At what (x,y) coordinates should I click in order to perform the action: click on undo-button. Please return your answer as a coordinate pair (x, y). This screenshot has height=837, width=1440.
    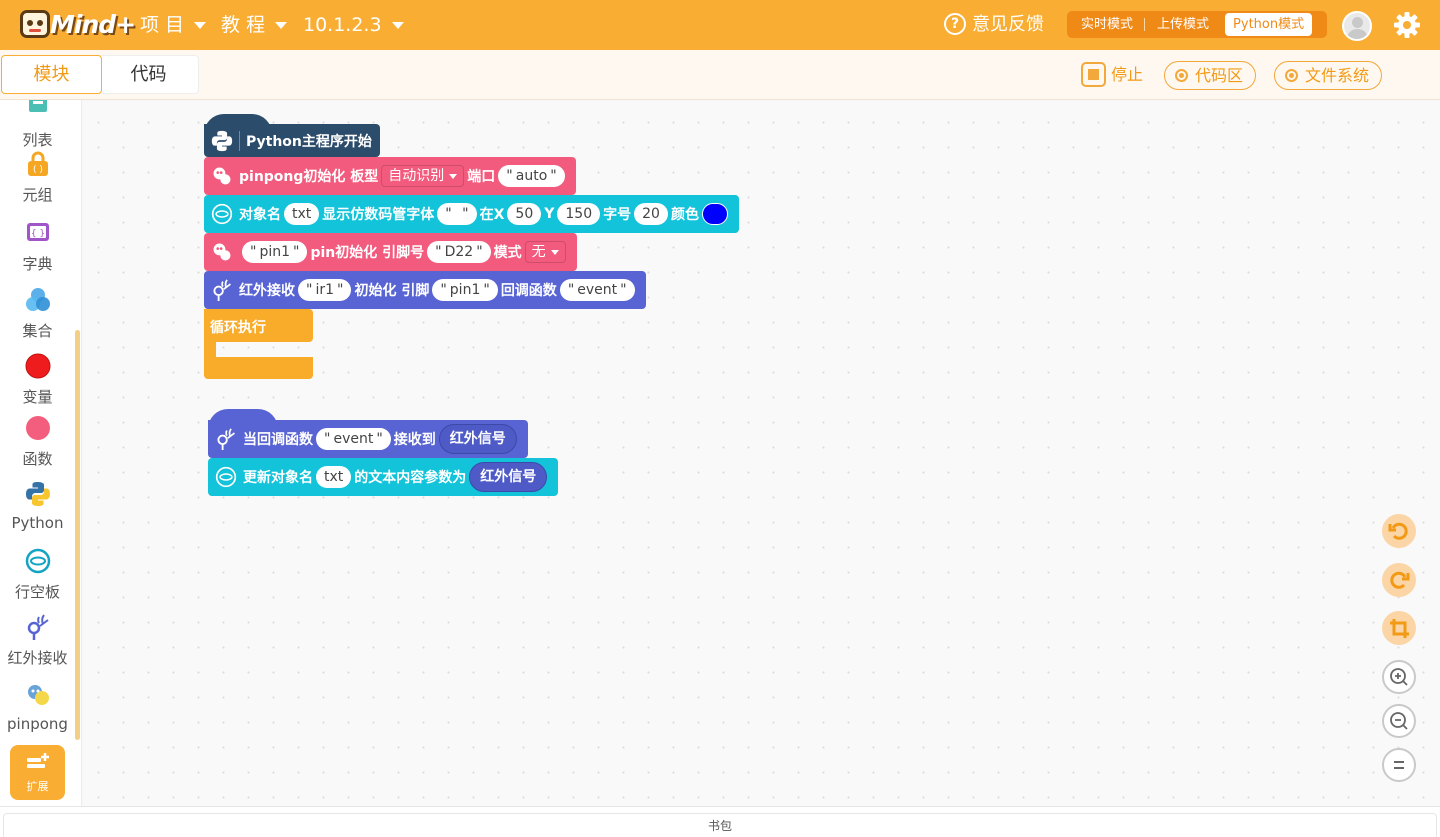
    Looking at the image, I should click on (1399, 531).